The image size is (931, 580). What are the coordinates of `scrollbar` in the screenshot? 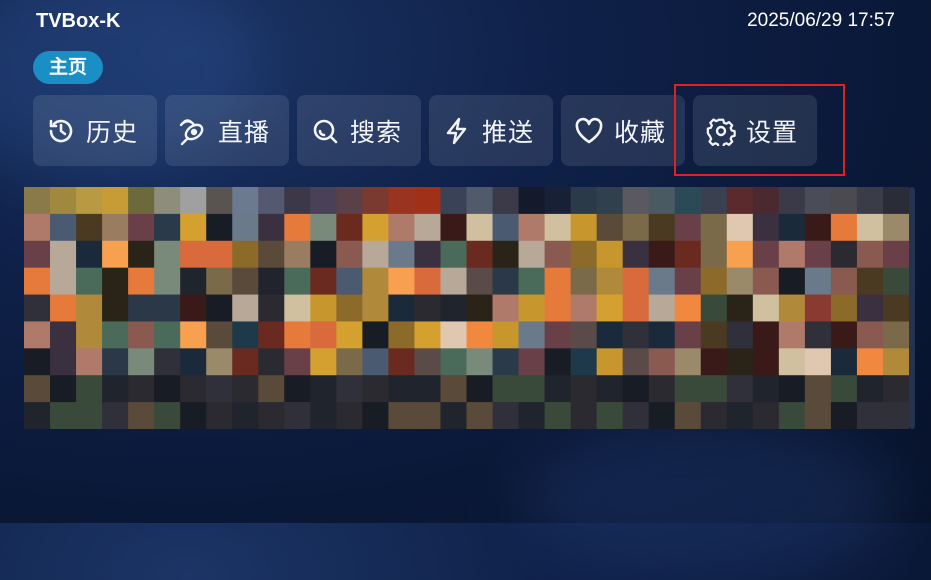 It's located at (912, 308).